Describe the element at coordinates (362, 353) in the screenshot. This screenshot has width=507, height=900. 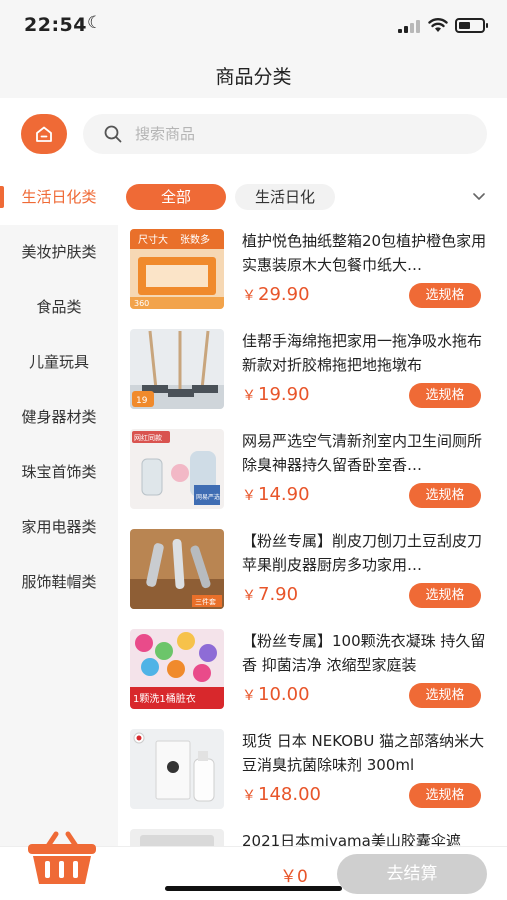
I see `product-name: 佳帮手海绵拖把家用一拖净吸水拖布新款对折胶棉拖把地拖墩布` at that location.